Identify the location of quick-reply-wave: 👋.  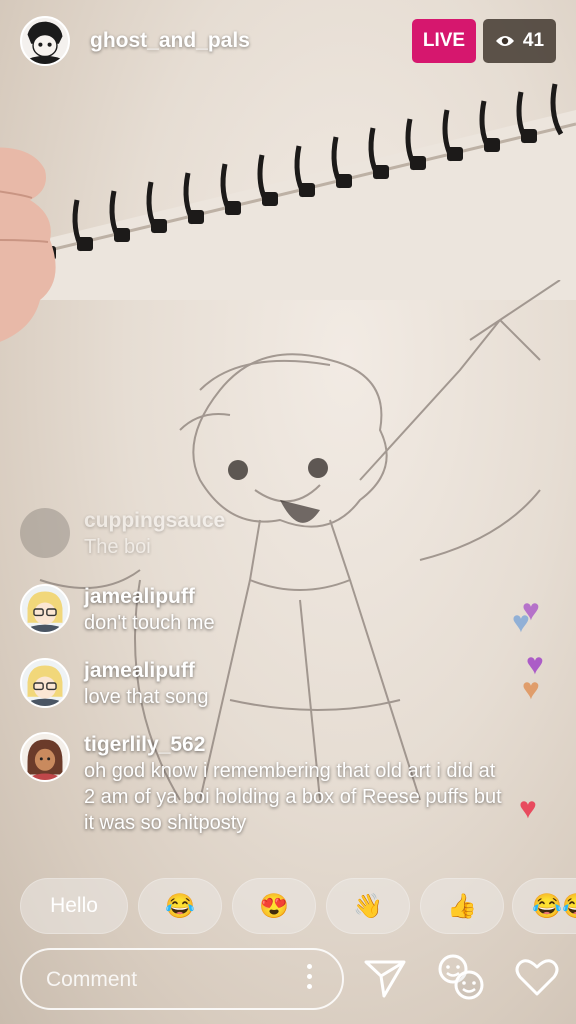
(368, 906).